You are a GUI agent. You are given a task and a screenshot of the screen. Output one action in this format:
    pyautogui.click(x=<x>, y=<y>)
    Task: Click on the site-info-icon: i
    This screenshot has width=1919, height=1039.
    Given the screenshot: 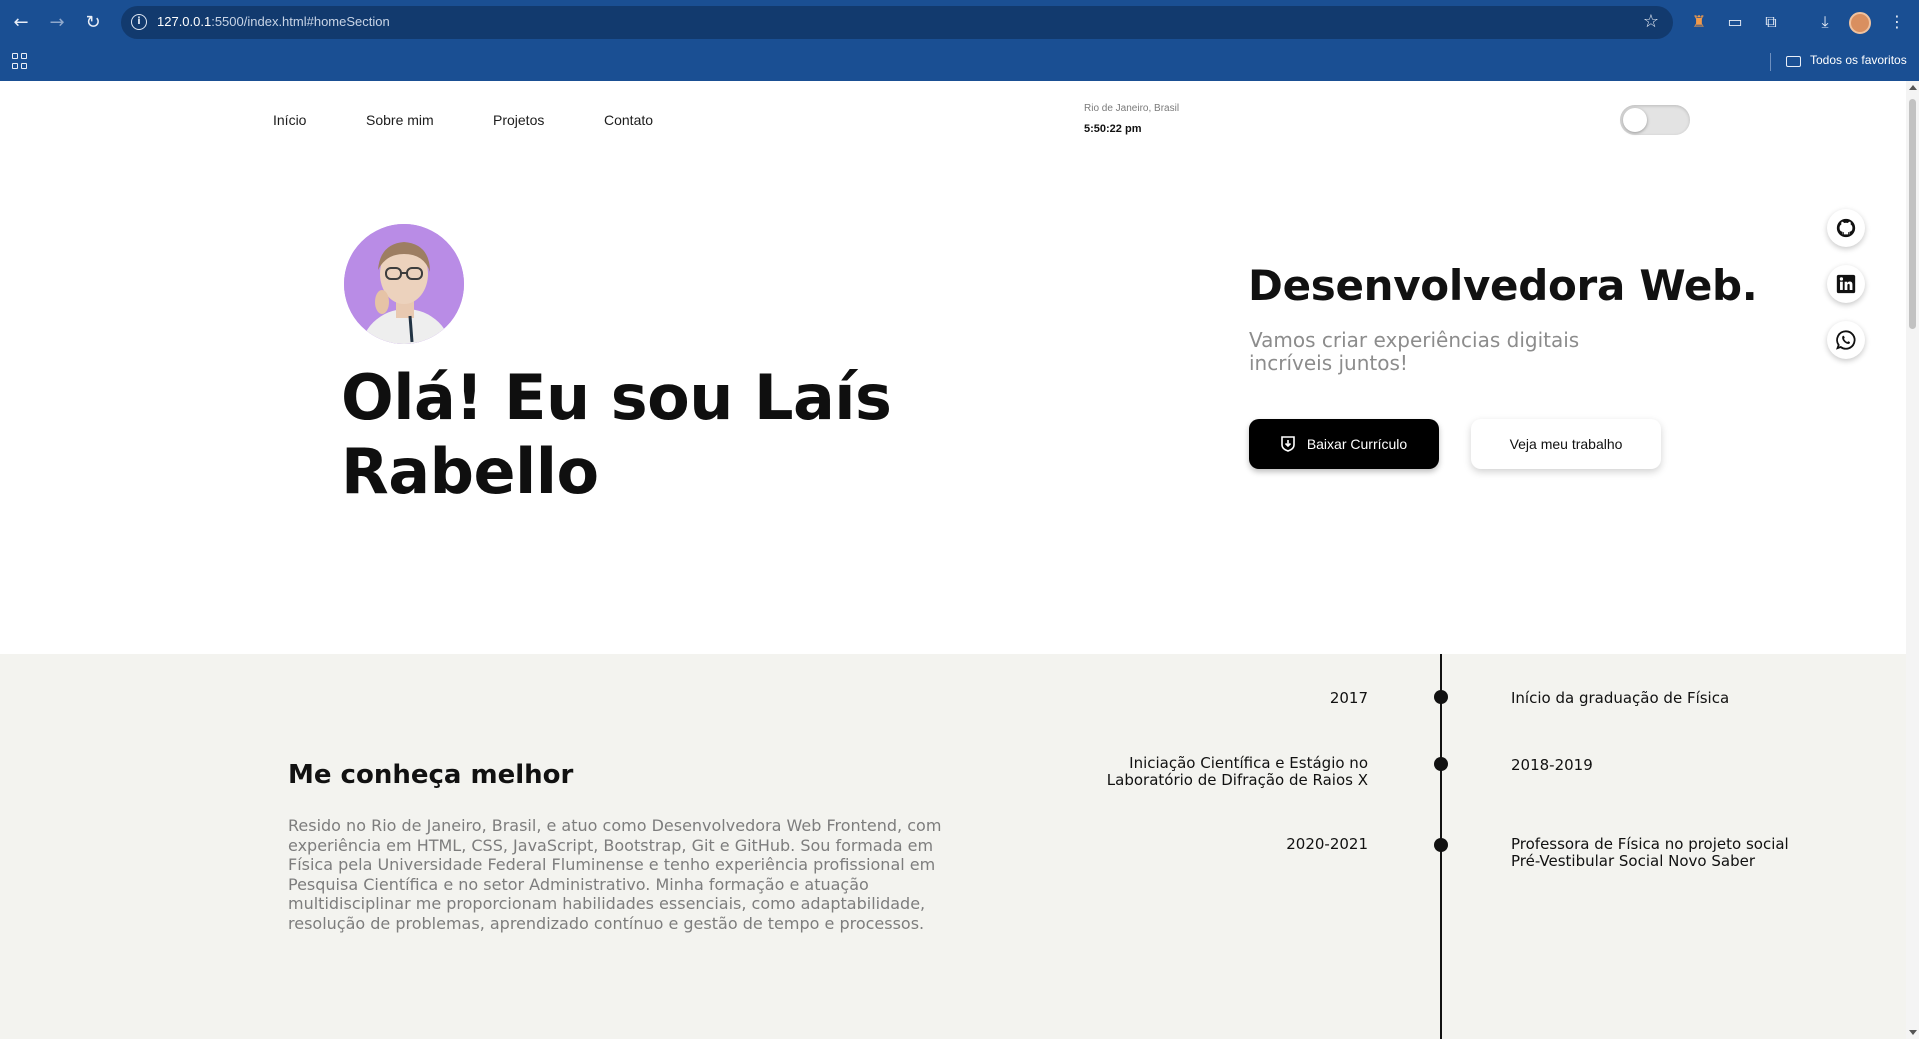 What is the action you would take?
    pyautogui.click(x=139, y=22)
    